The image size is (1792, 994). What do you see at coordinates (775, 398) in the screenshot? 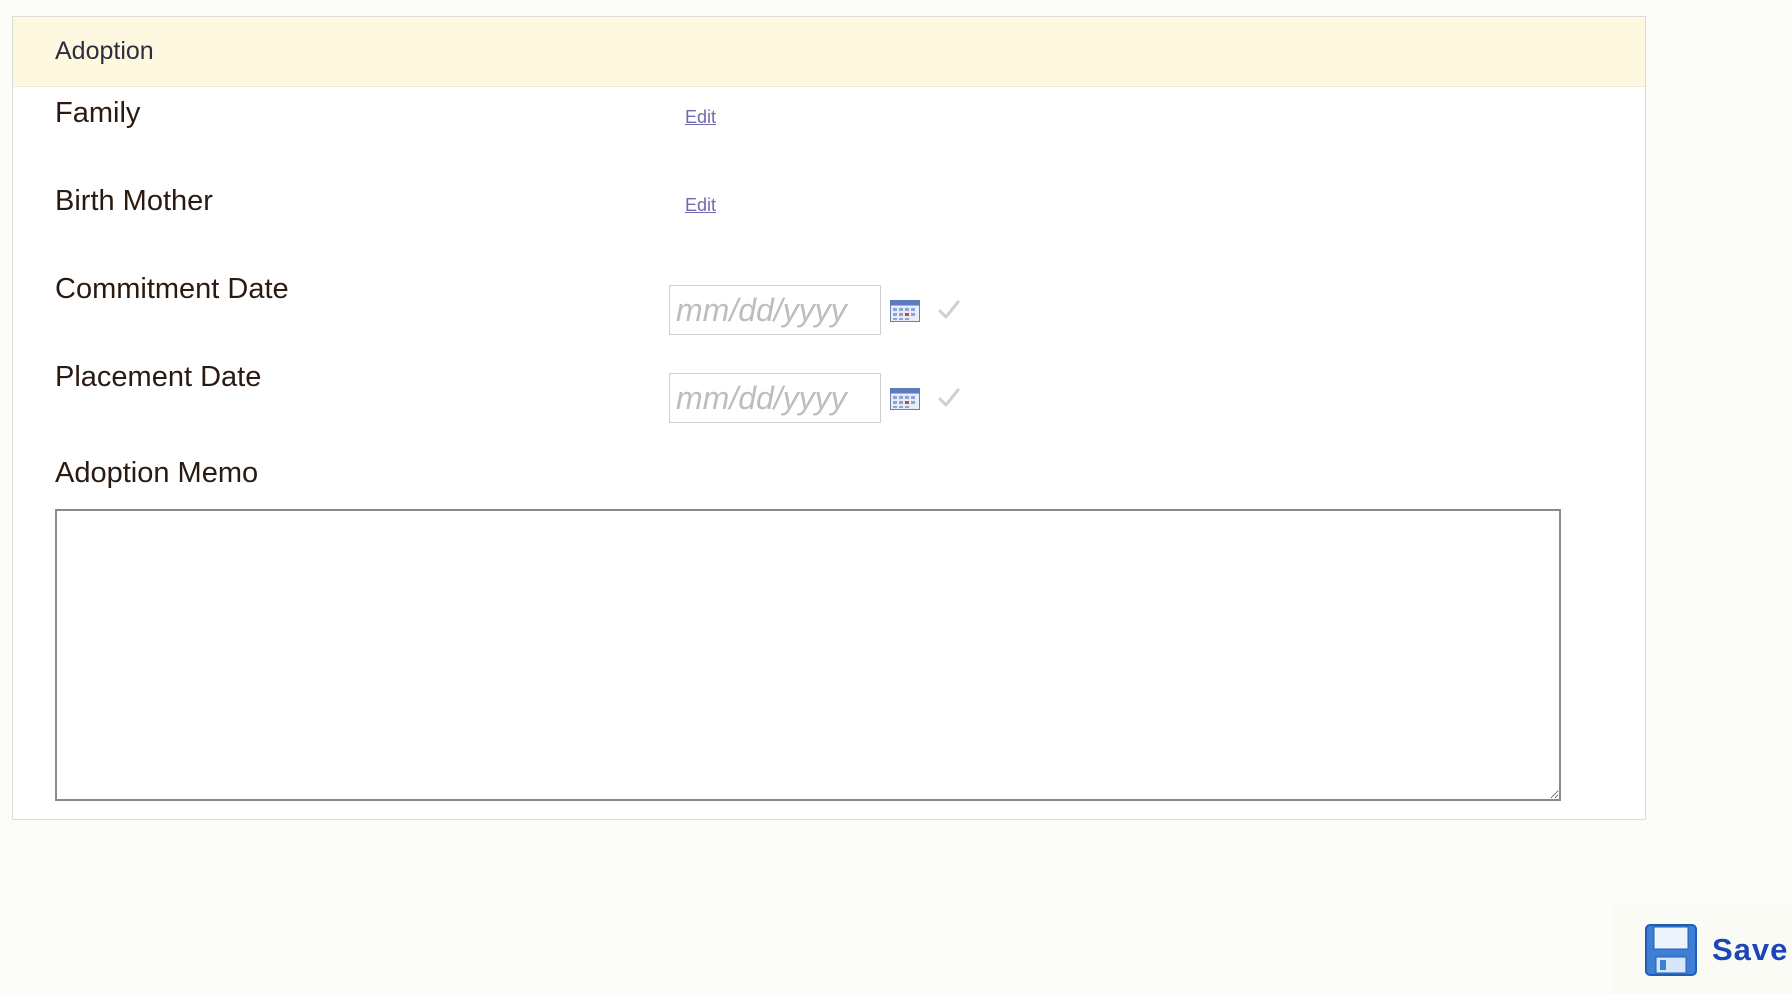
I see `placement-date-input` at bounding box center [775, 398].